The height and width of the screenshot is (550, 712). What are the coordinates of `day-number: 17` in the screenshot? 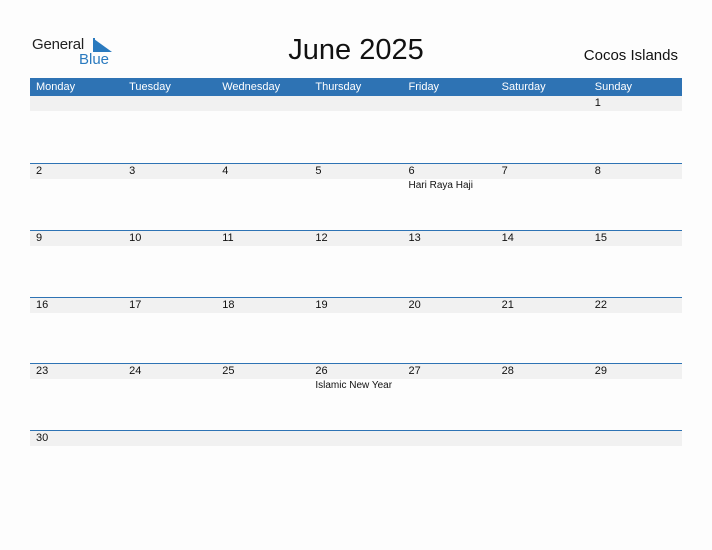 It's located at (135, 305).